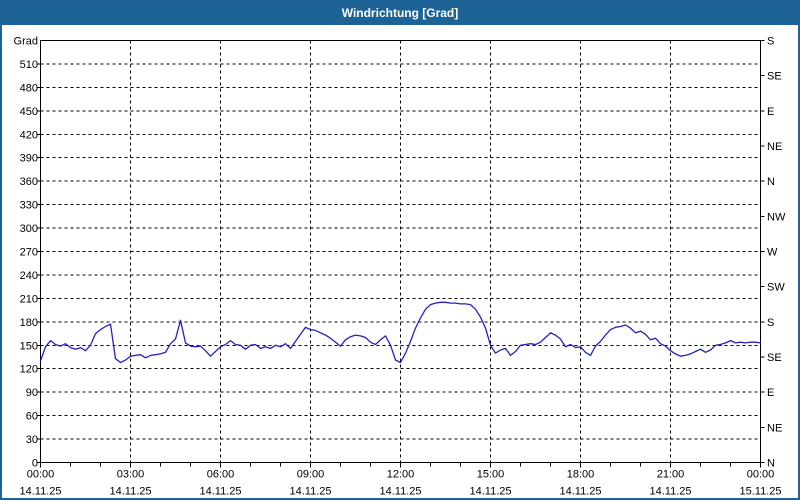  What do you see at coordinates (29, 112) in the screenshot?
I see `y-axis-tick-label: 450` at bounding box center [29, 112].